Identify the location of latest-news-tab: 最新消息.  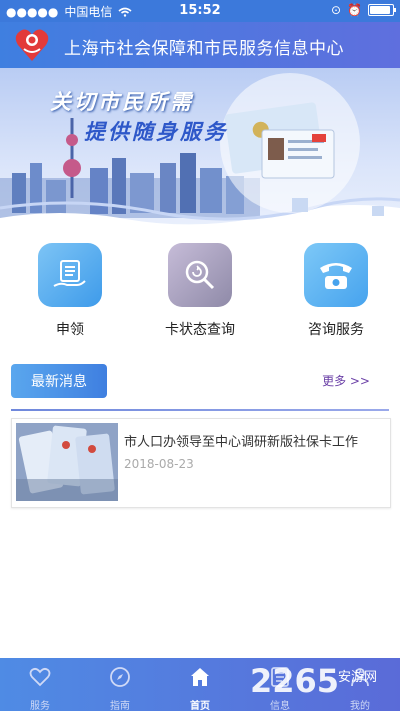
(59, 381).